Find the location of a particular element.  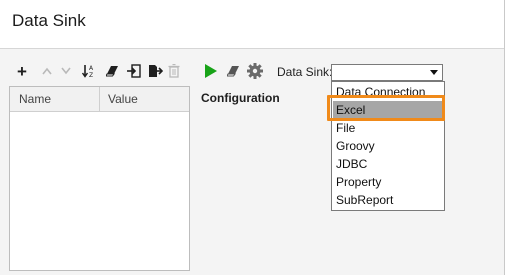

svg-text: A is located at coordinates (91, 68).